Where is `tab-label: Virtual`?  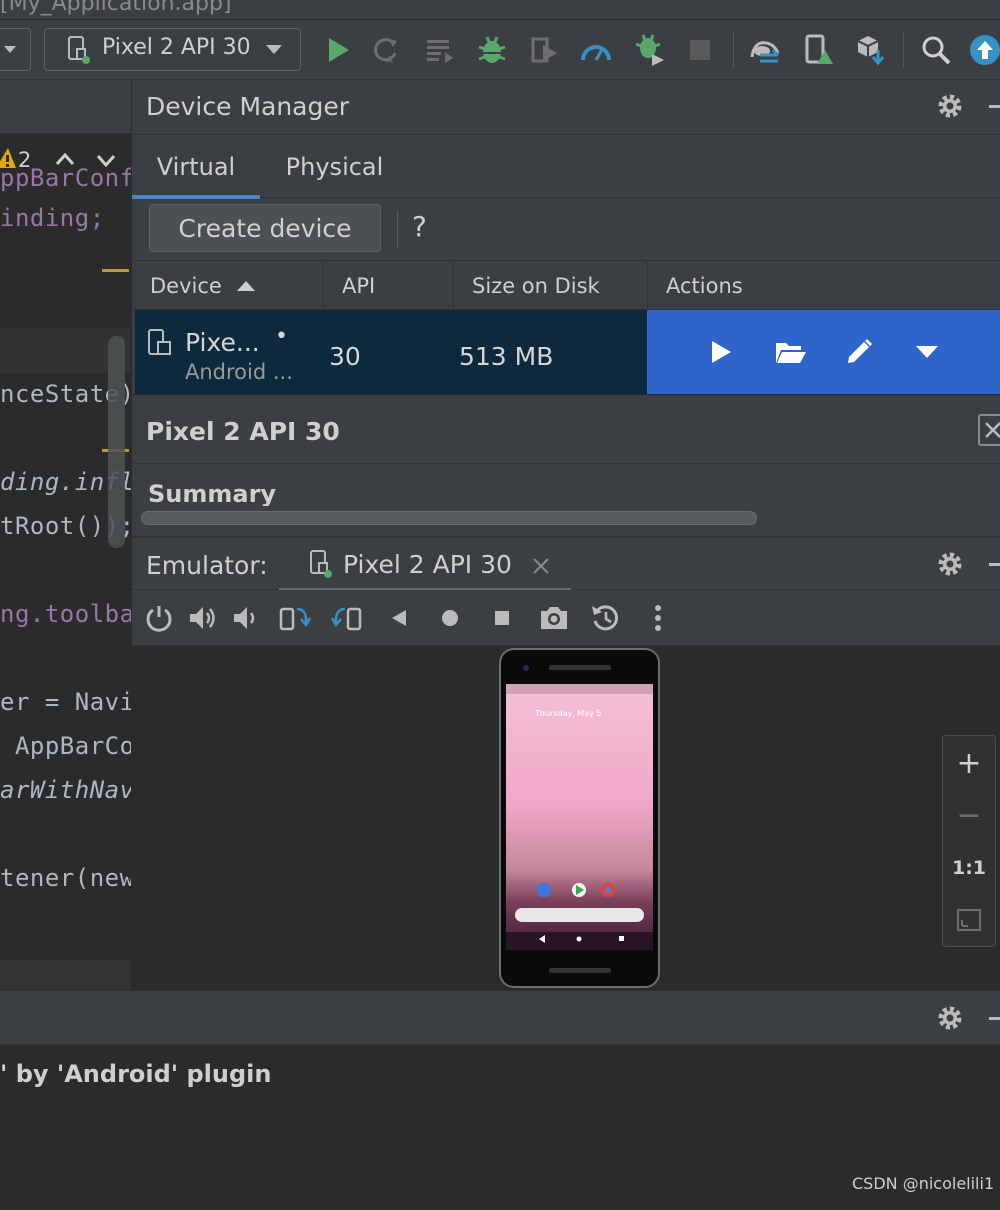
tab-label: Virtual is located at coordinates (196, 167).